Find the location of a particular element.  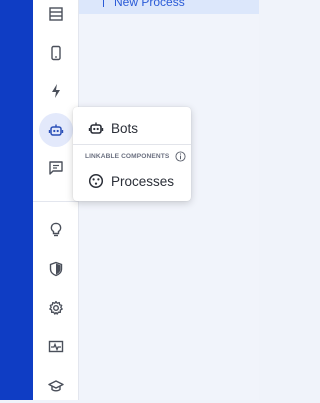

lightning-icon is located at coordinates (56, 91).